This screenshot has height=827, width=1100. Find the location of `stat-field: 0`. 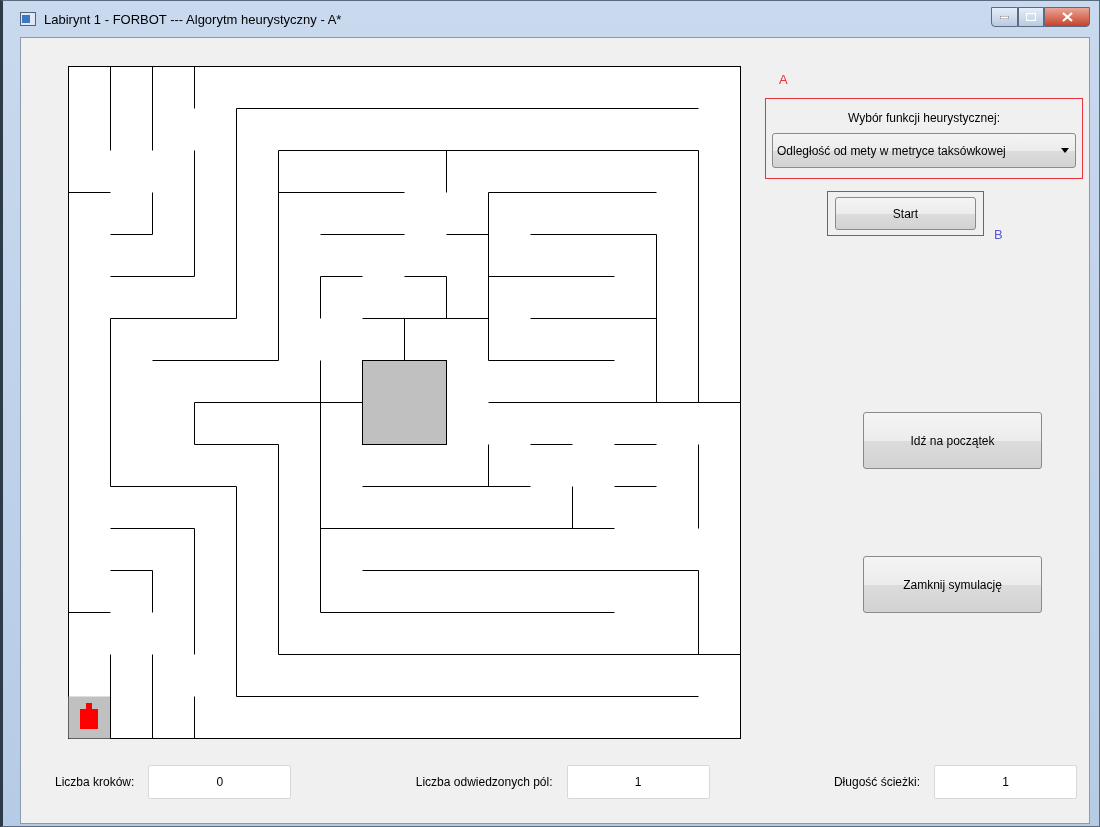

stat-field: 0 is located at coordinates (220, 782).